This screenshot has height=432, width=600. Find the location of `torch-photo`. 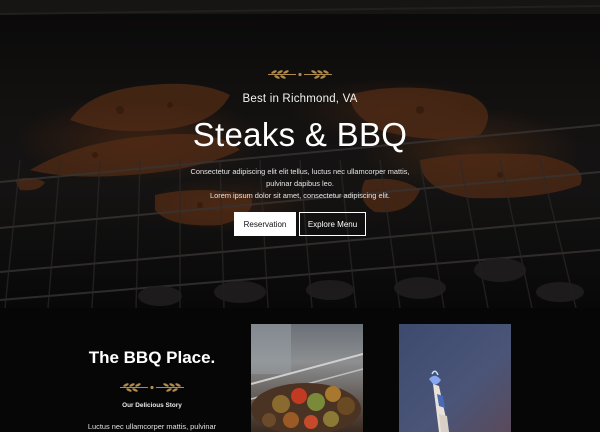

torch-photo is located at coordinates (455, 378).